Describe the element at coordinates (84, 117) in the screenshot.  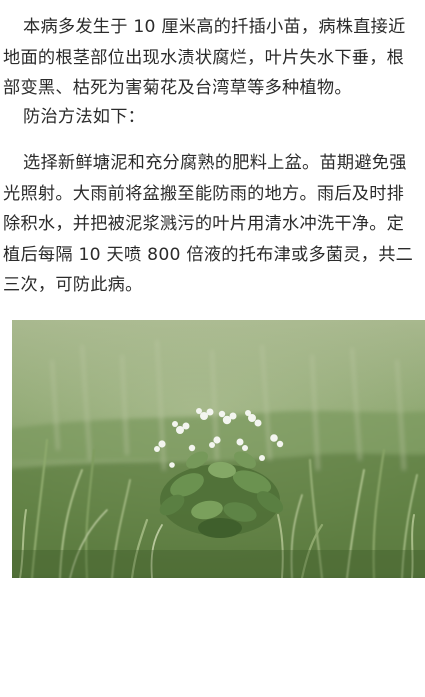
I see `paragraph-prevention-heading: 防治方法如下：` at that location.